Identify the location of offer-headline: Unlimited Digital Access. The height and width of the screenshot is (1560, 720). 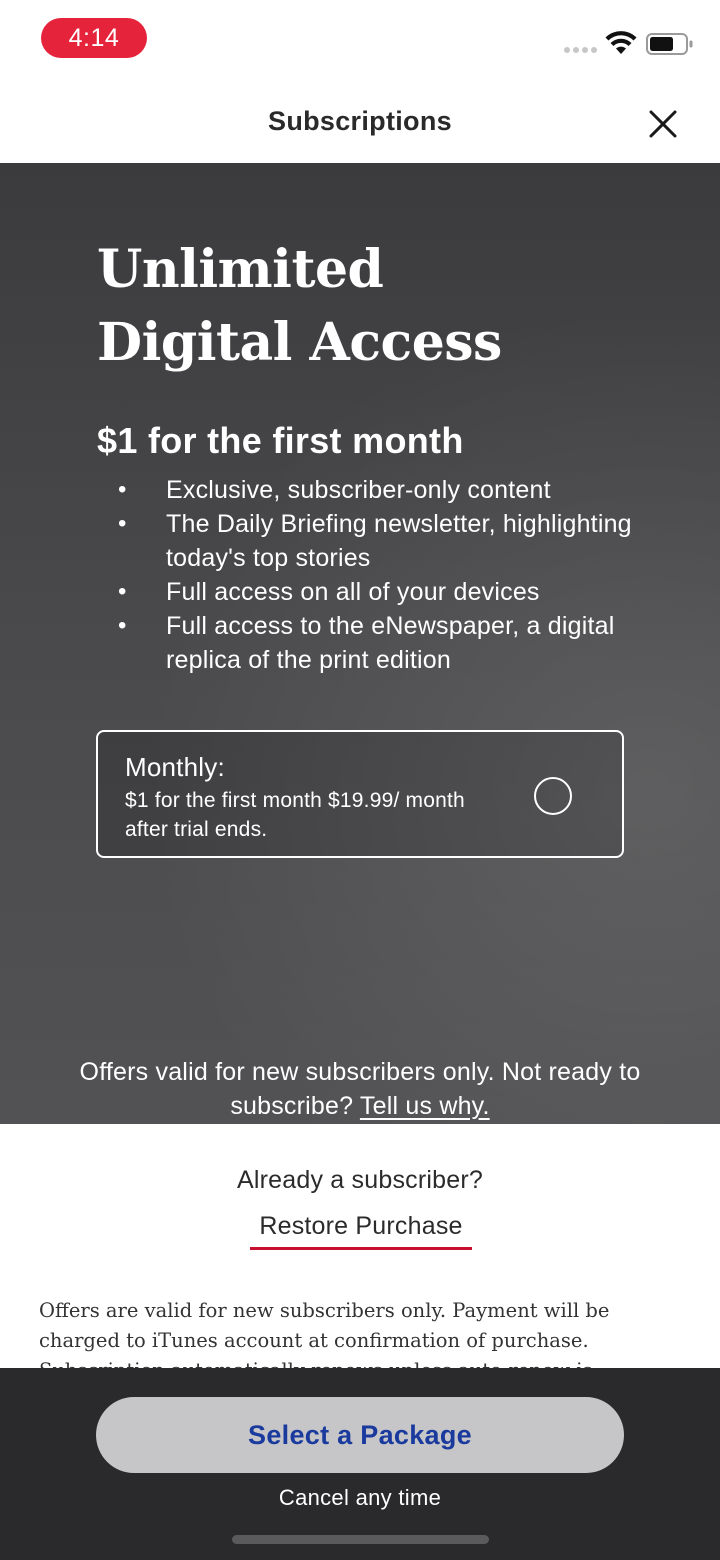
(377, 306).